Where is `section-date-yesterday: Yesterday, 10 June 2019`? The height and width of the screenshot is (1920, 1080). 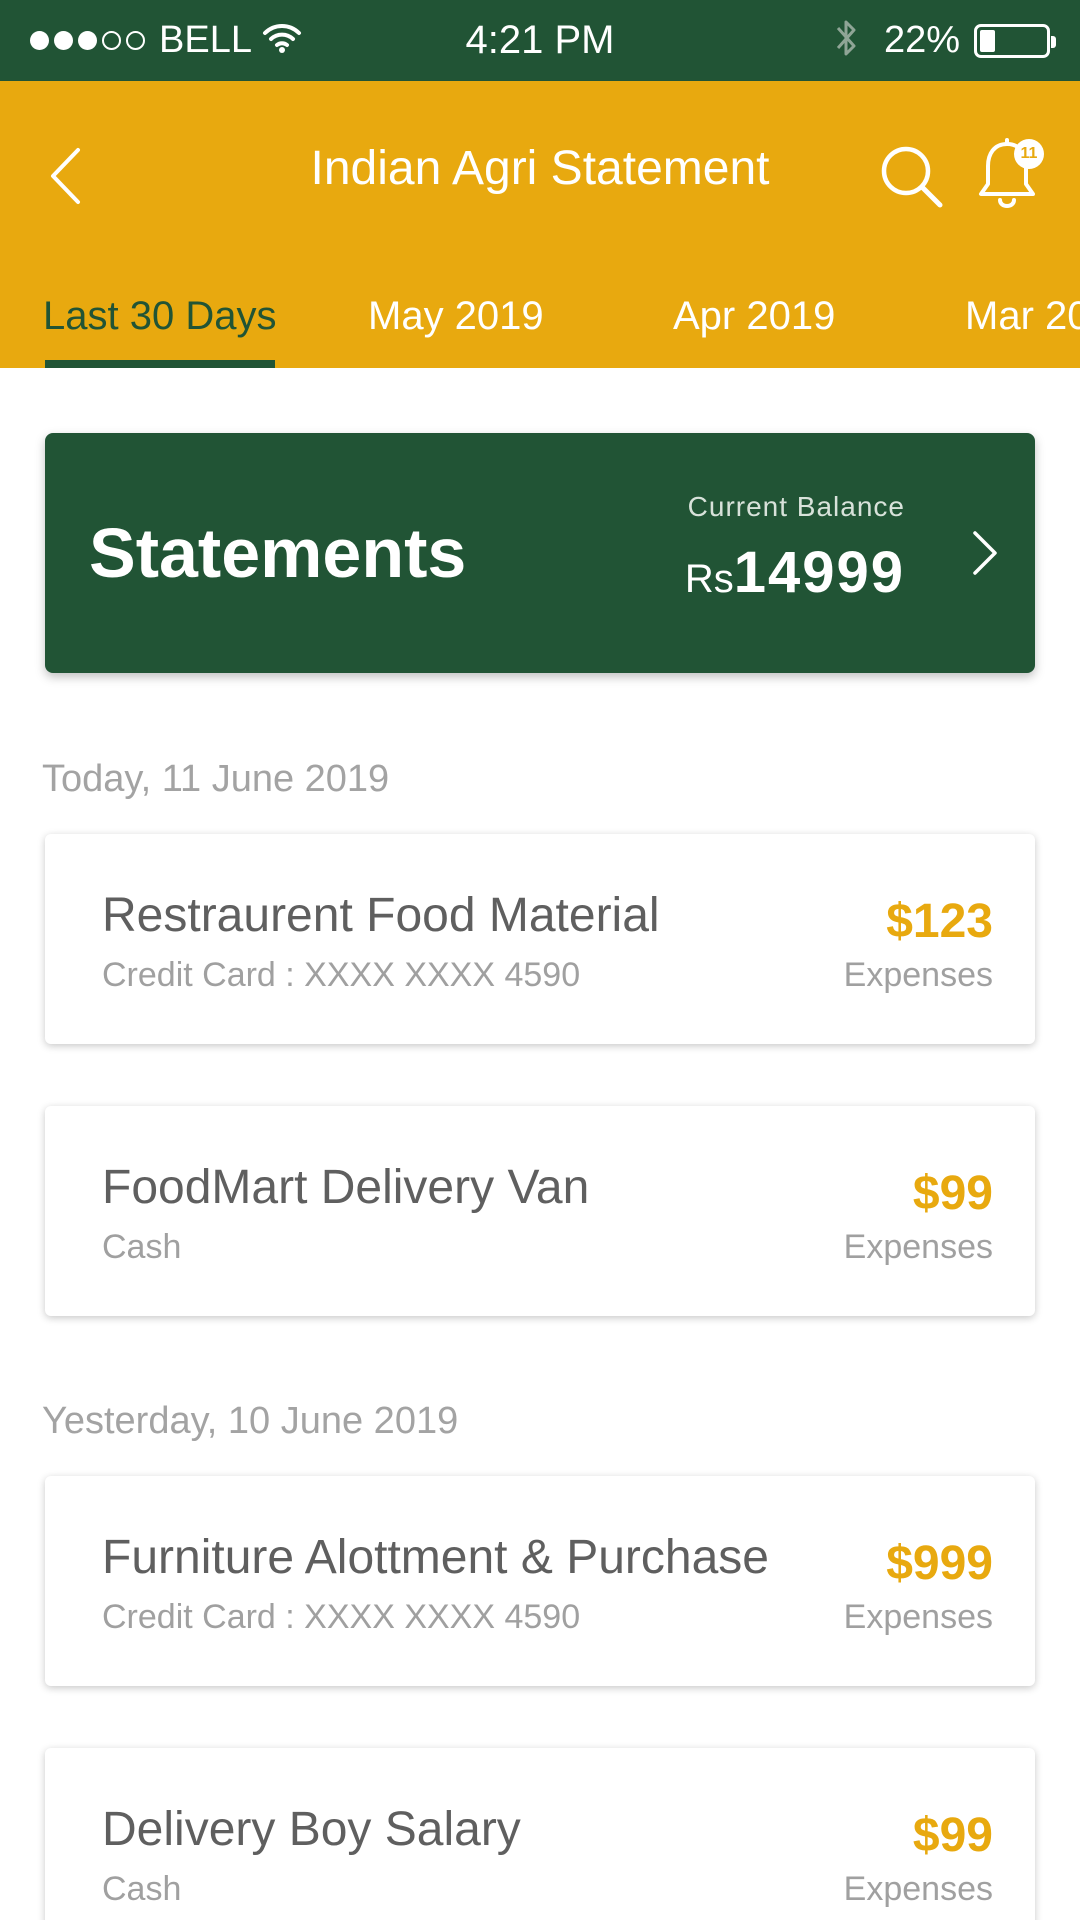
section-date-yesterday: Yesterday, 10 June 2019 is located at coordinates (250, 1421).